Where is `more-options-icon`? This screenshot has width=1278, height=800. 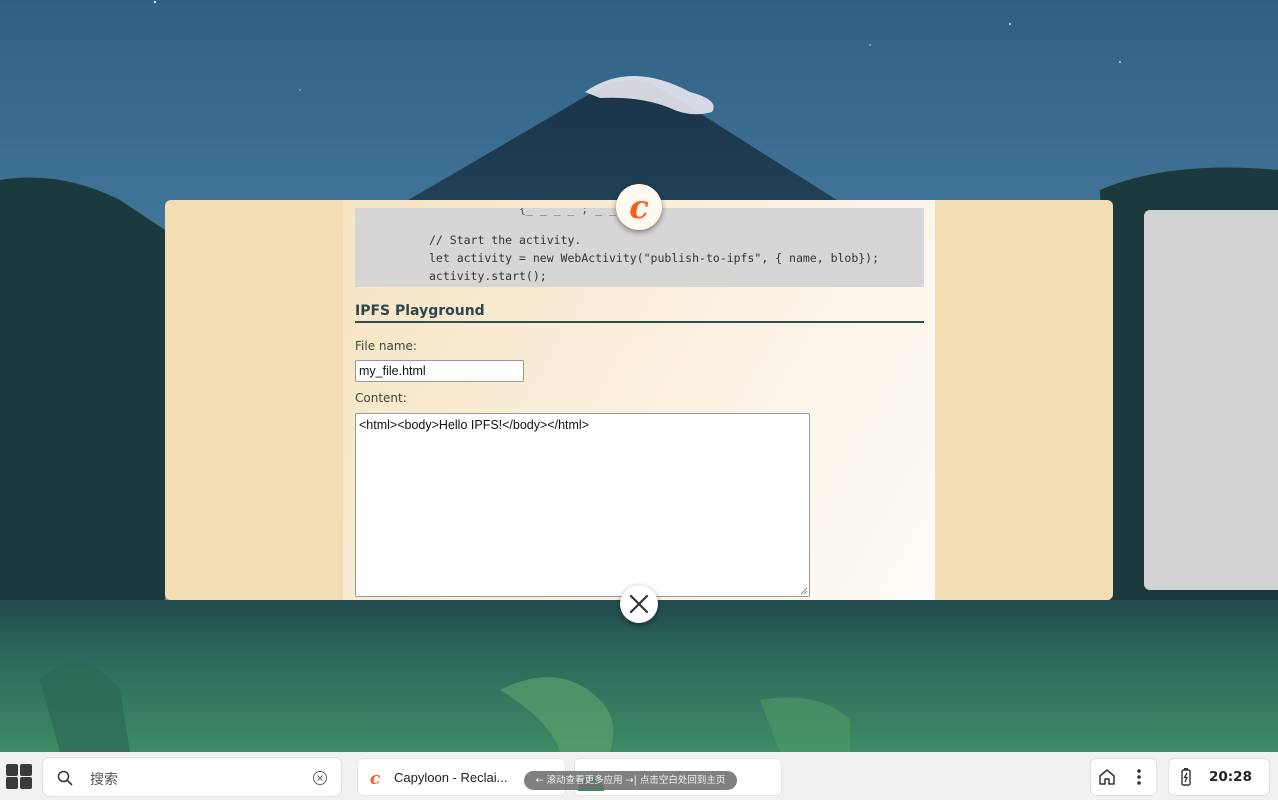
more-options-icon is located at coordinates (1139, 777).